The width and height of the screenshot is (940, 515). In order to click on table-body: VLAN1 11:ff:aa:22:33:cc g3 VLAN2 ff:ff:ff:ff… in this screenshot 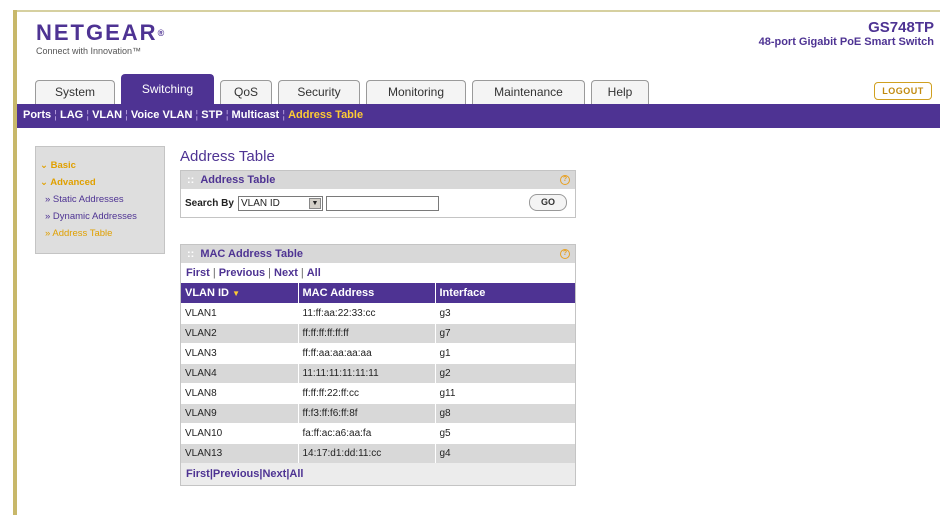, I will do `click(378, 382)`.